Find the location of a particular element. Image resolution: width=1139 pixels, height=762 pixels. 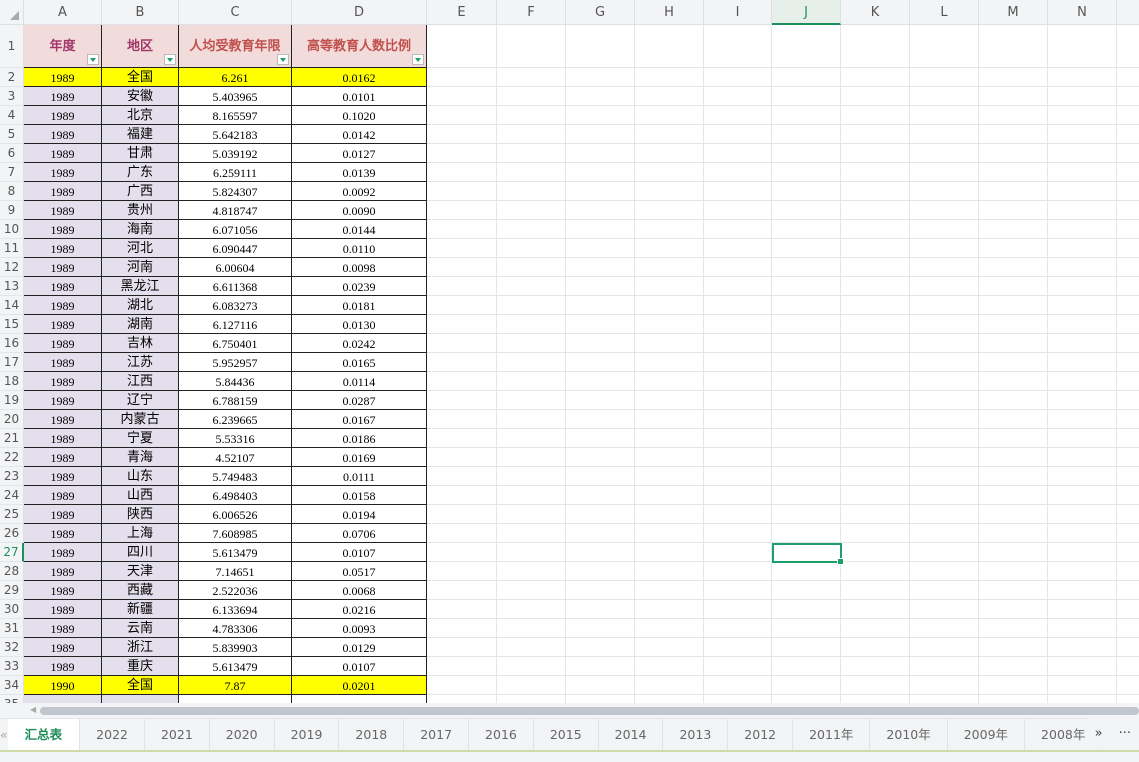

row-header-16: 16 is located at coordinates (12, 343).